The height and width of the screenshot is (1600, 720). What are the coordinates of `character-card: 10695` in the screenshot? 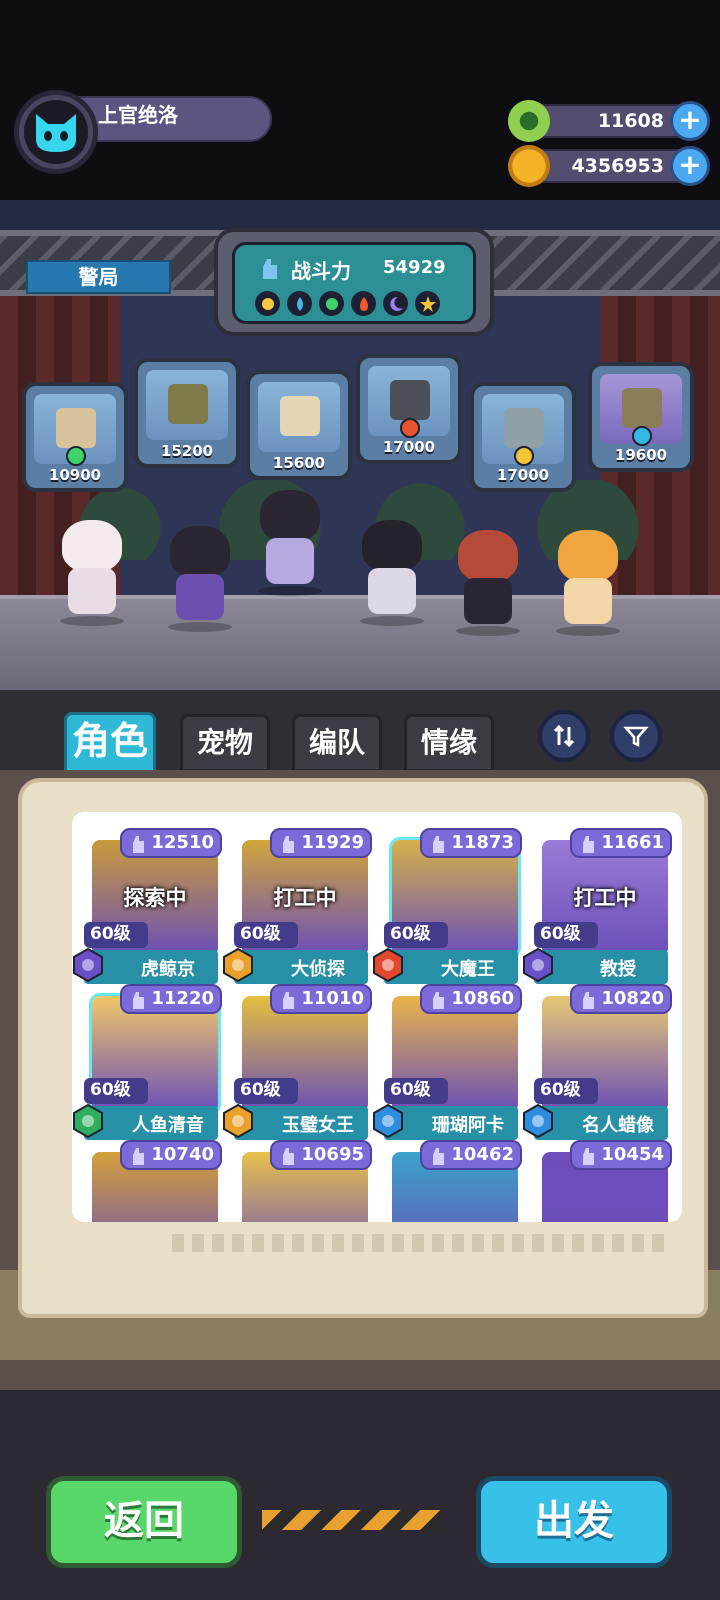 It's located at (301, 1178).